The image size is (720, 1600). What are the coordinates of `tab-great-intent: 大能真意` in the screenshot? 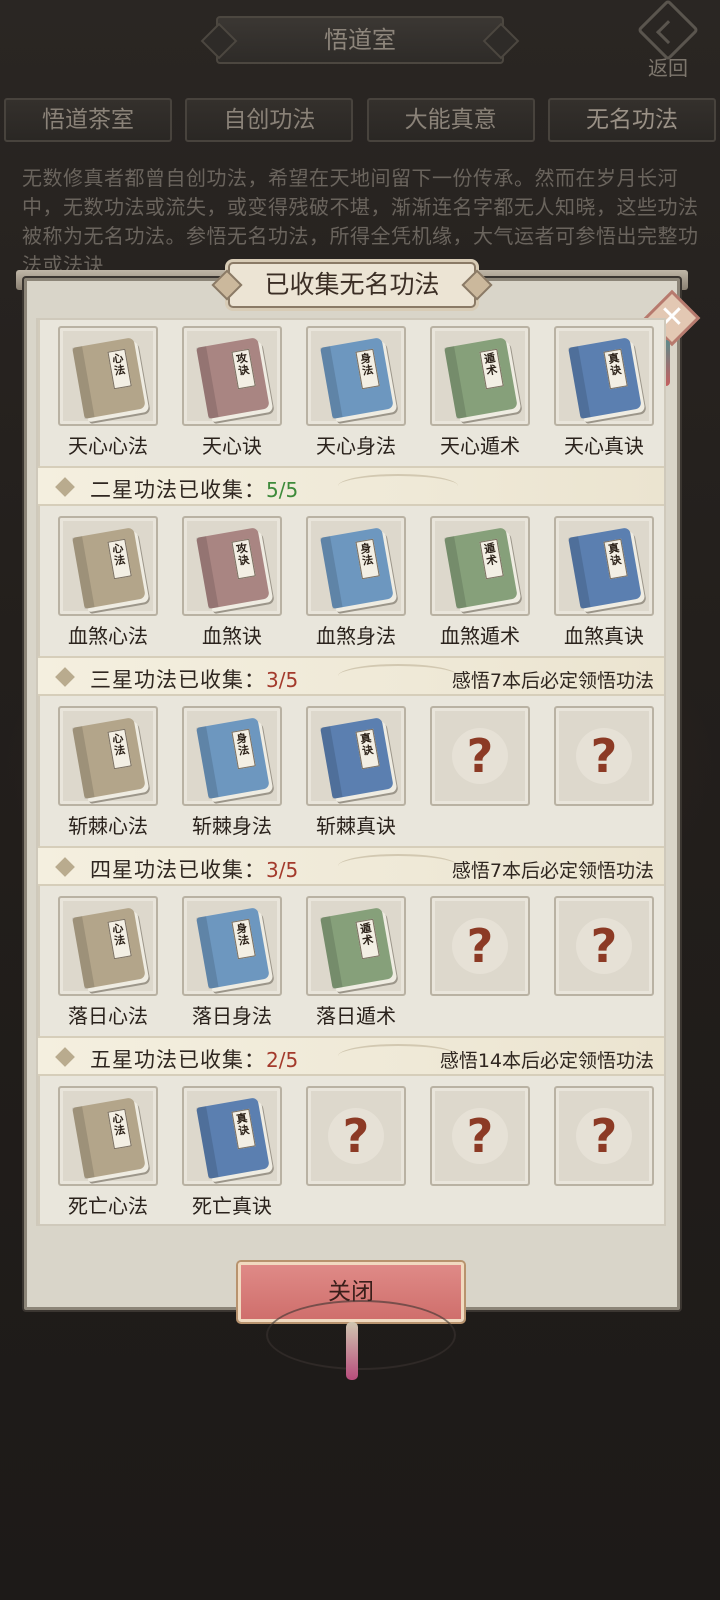 It's located at (450, 120).